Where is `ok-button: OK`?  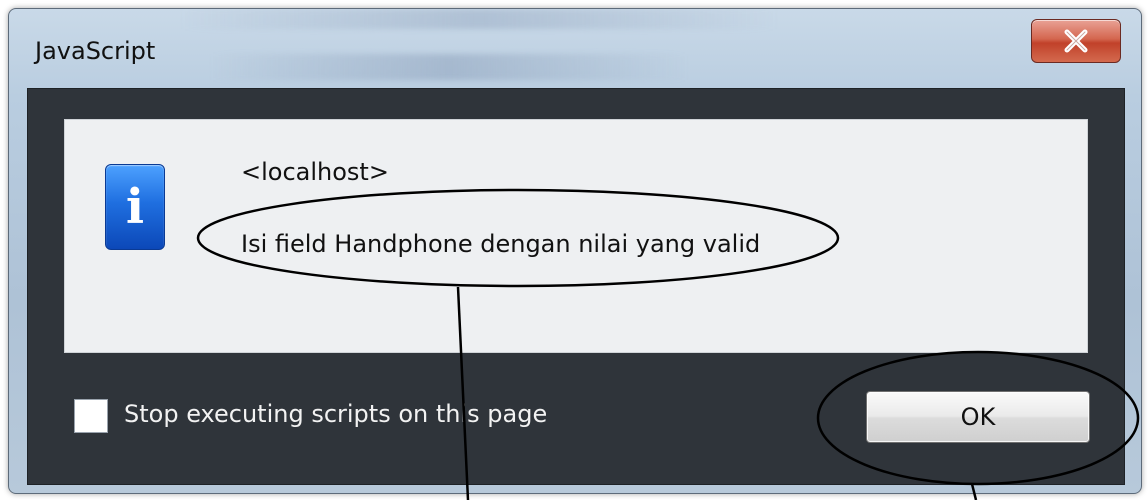 ok-button: OK is located at coordinates (978, 417).